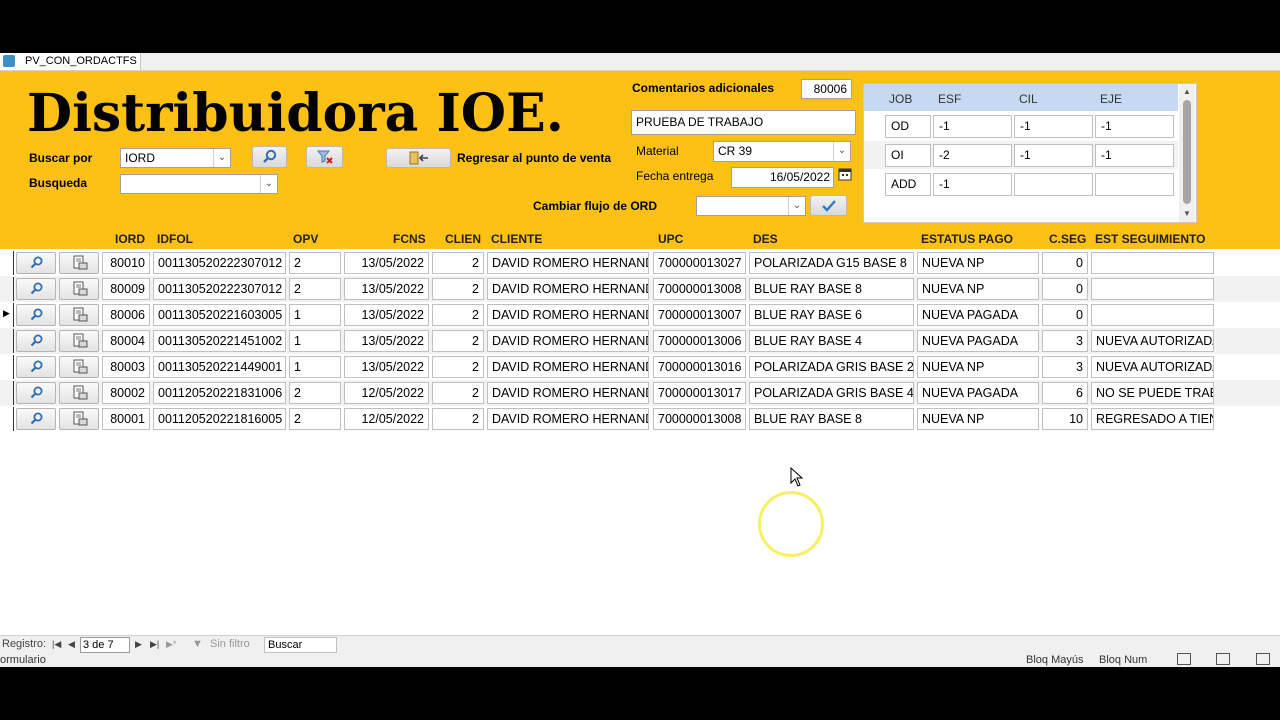  I want to click on upc-cell: 700000013008, so click(699, 289).